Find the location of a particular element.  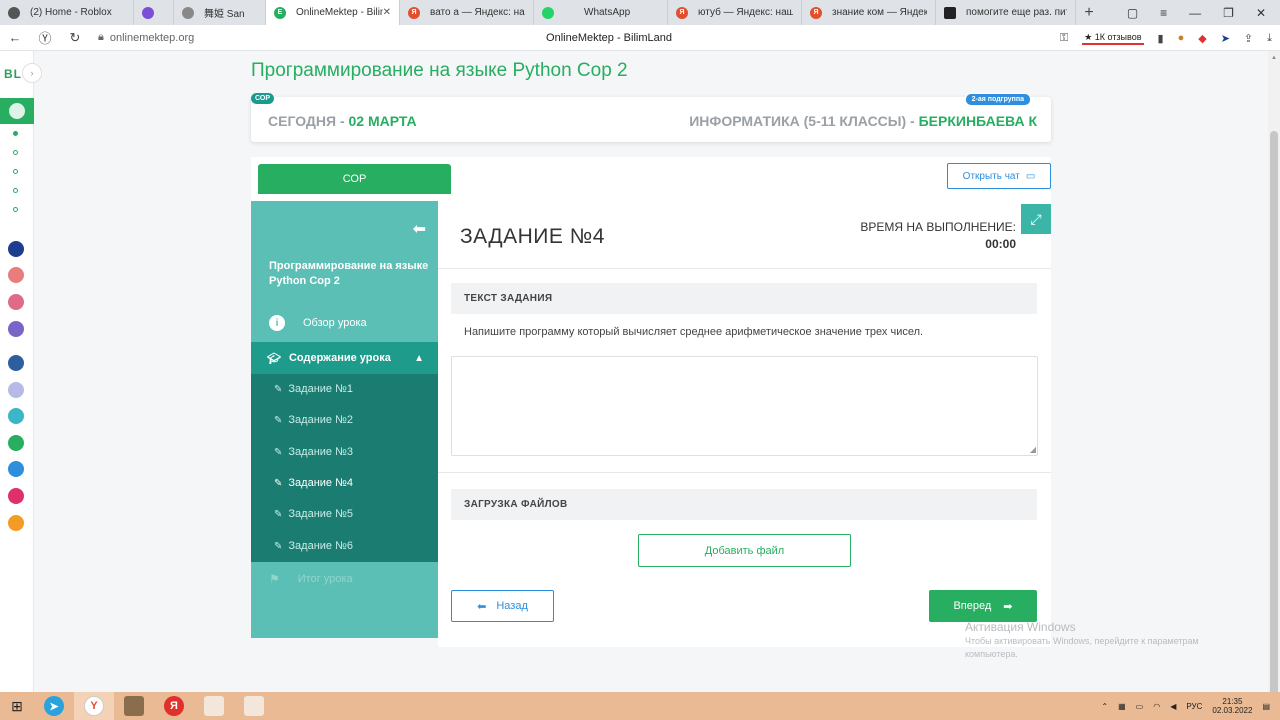

scroll-up-icon: ▲ is located at coordinates (1274, 58).